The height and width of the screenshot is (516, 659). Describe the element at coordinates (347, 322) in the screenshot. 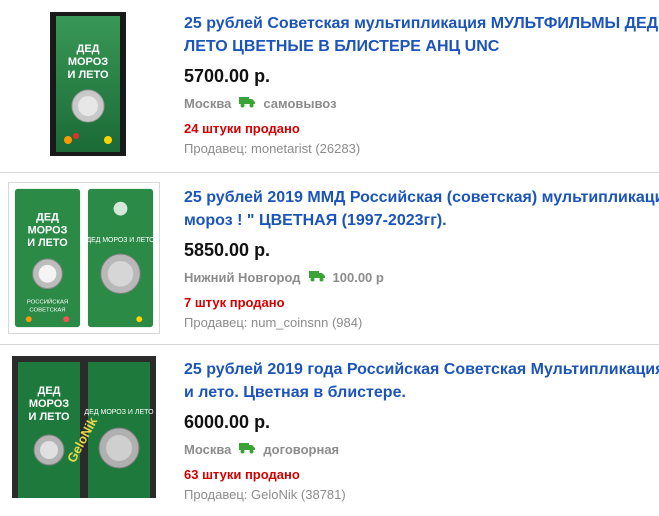

I see `seller-rating: (984)` at that location.